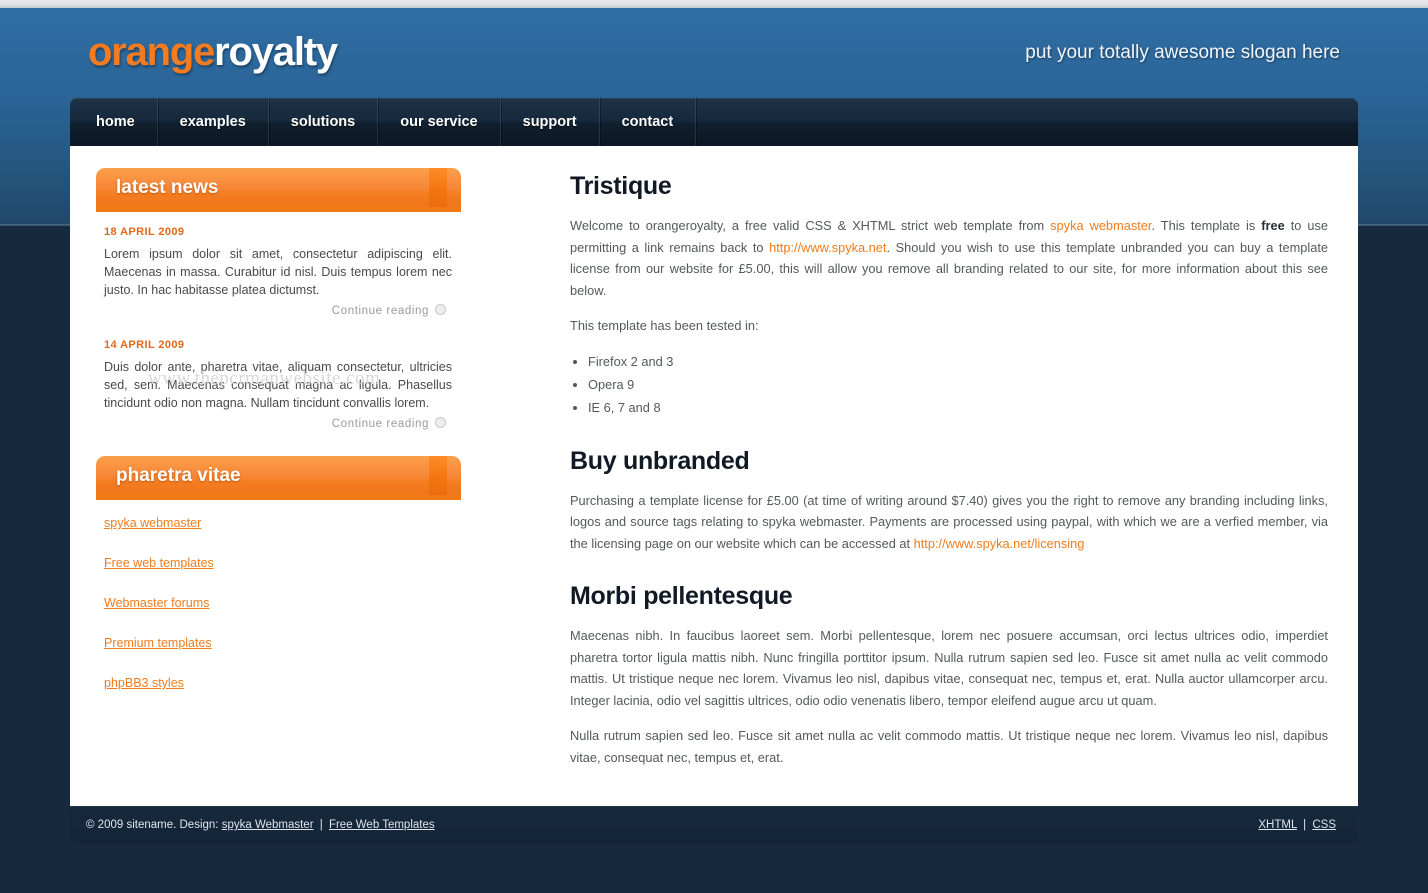 This screenshot has height=893, width=1428. What do you see at coordinates (439, 122) in the screenshot?
I see `nav-item-our-service: our service` at bounding box center [439, 122].